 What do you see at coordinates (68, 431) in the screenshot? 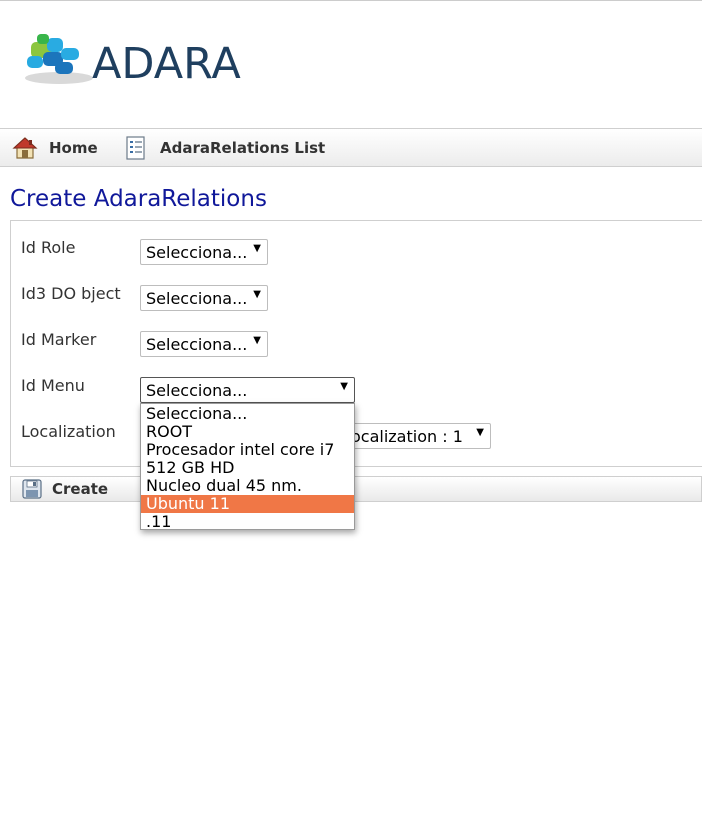
I see `field-label-localization: Localization` at bounding box center [68, 431].